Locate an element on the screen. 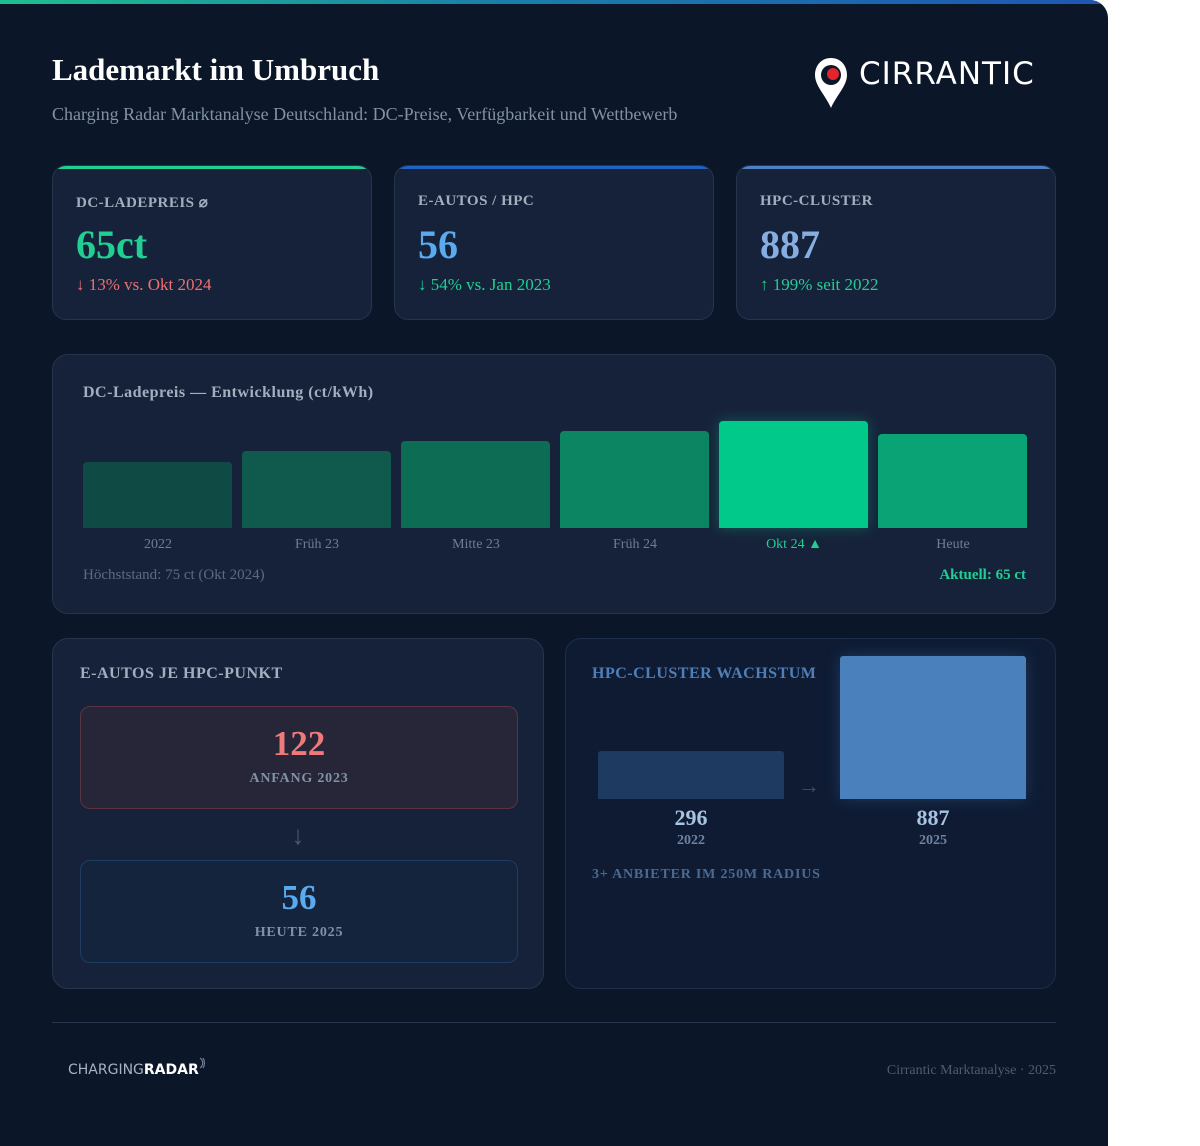 The width and height of the screenshot is (1200, 1146). arrow-right-icon: → is located at coordinates (809, 785).